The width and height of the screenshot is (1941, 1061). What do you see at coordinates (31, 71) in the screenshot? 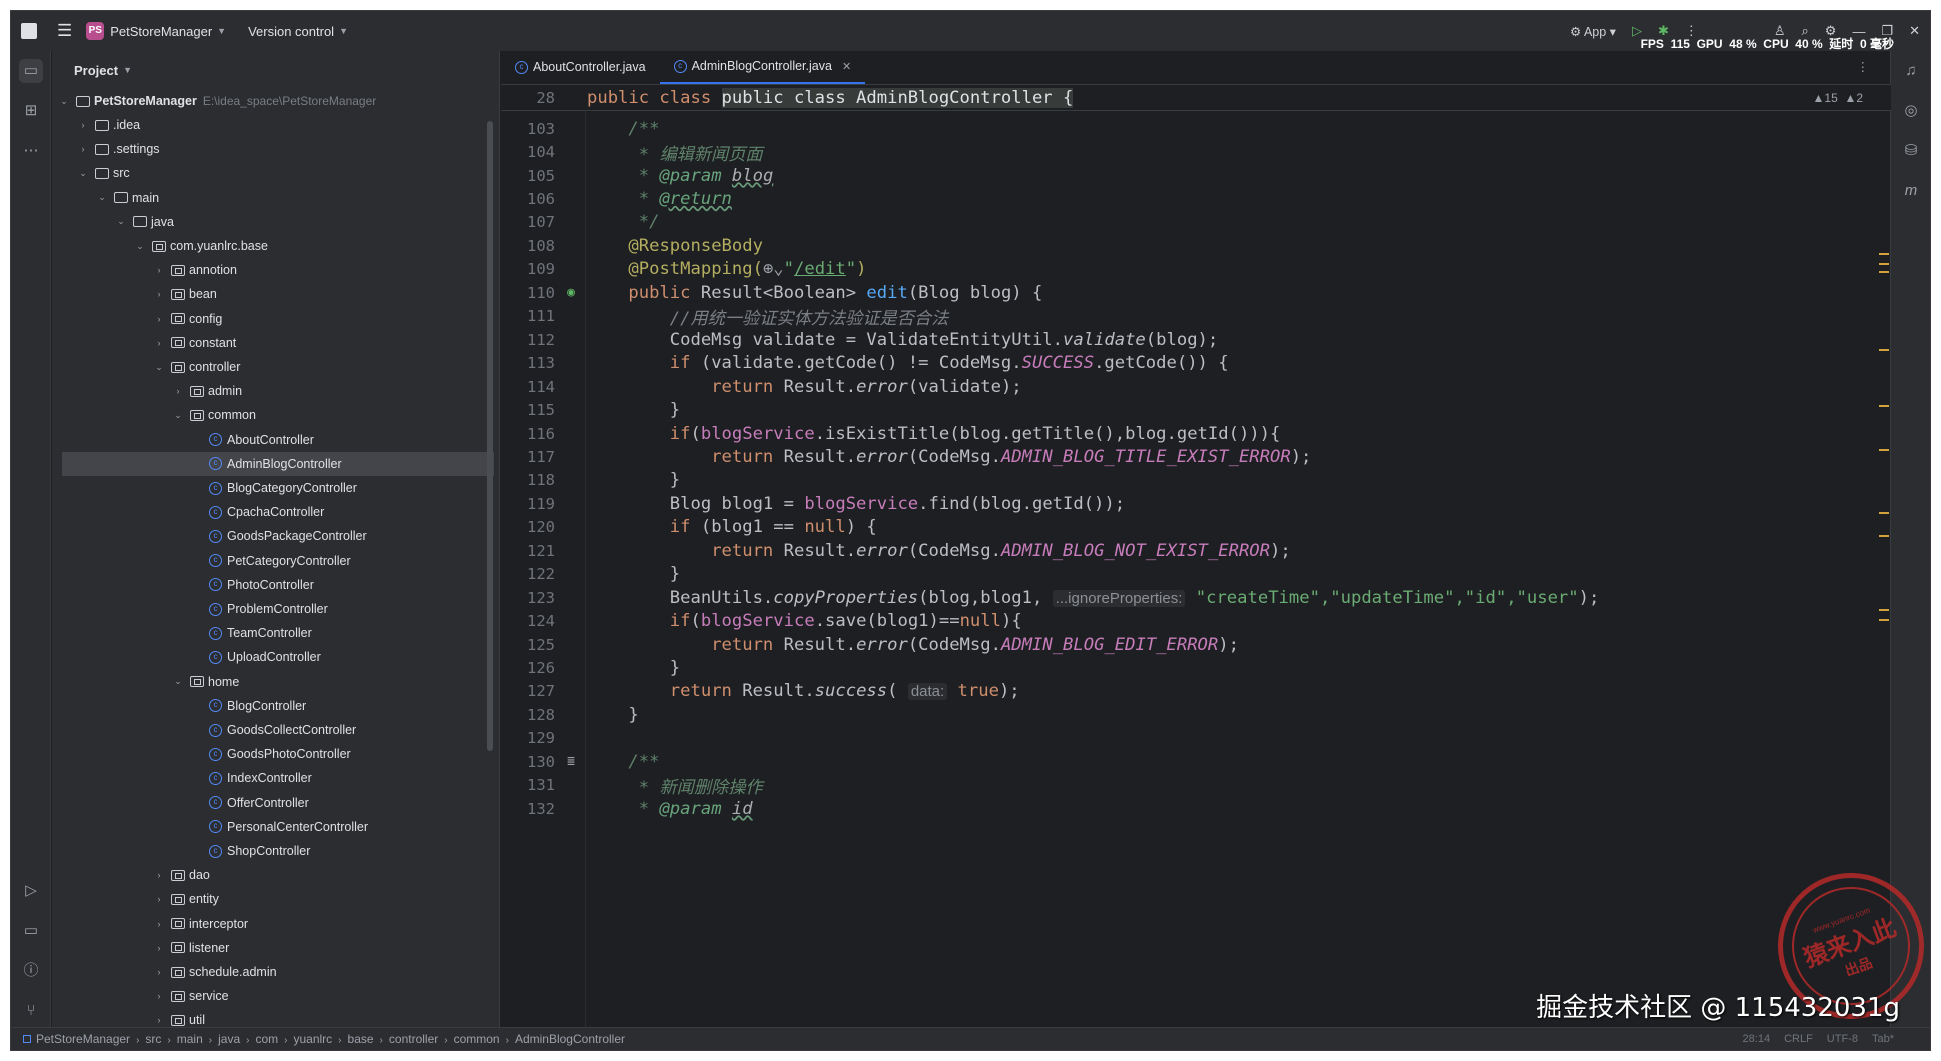
I see `project-folder-icon: ▭` at bounding box center [31, 71].